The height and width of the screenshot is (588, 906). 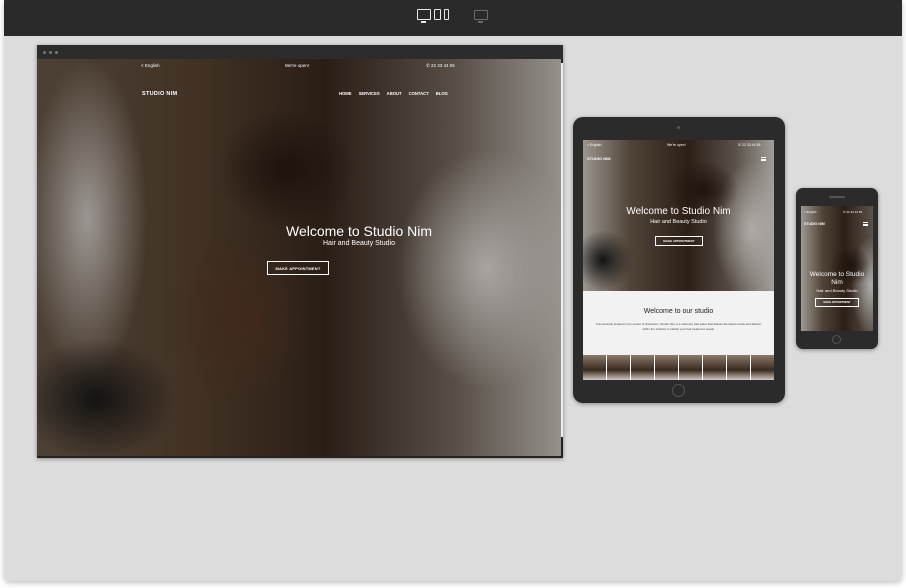 I want to click on top-info-bar: < English We're open! ✆ 22 33 44 55, so click(x=299, y=68).